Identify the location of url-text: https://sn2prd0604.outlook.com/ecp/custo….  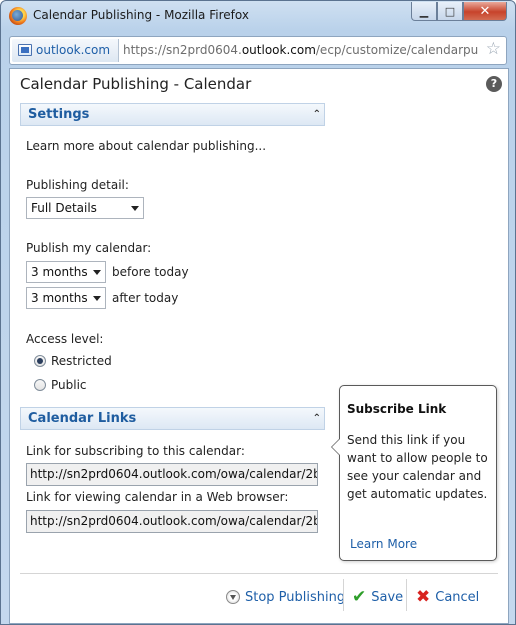
(301, 50).